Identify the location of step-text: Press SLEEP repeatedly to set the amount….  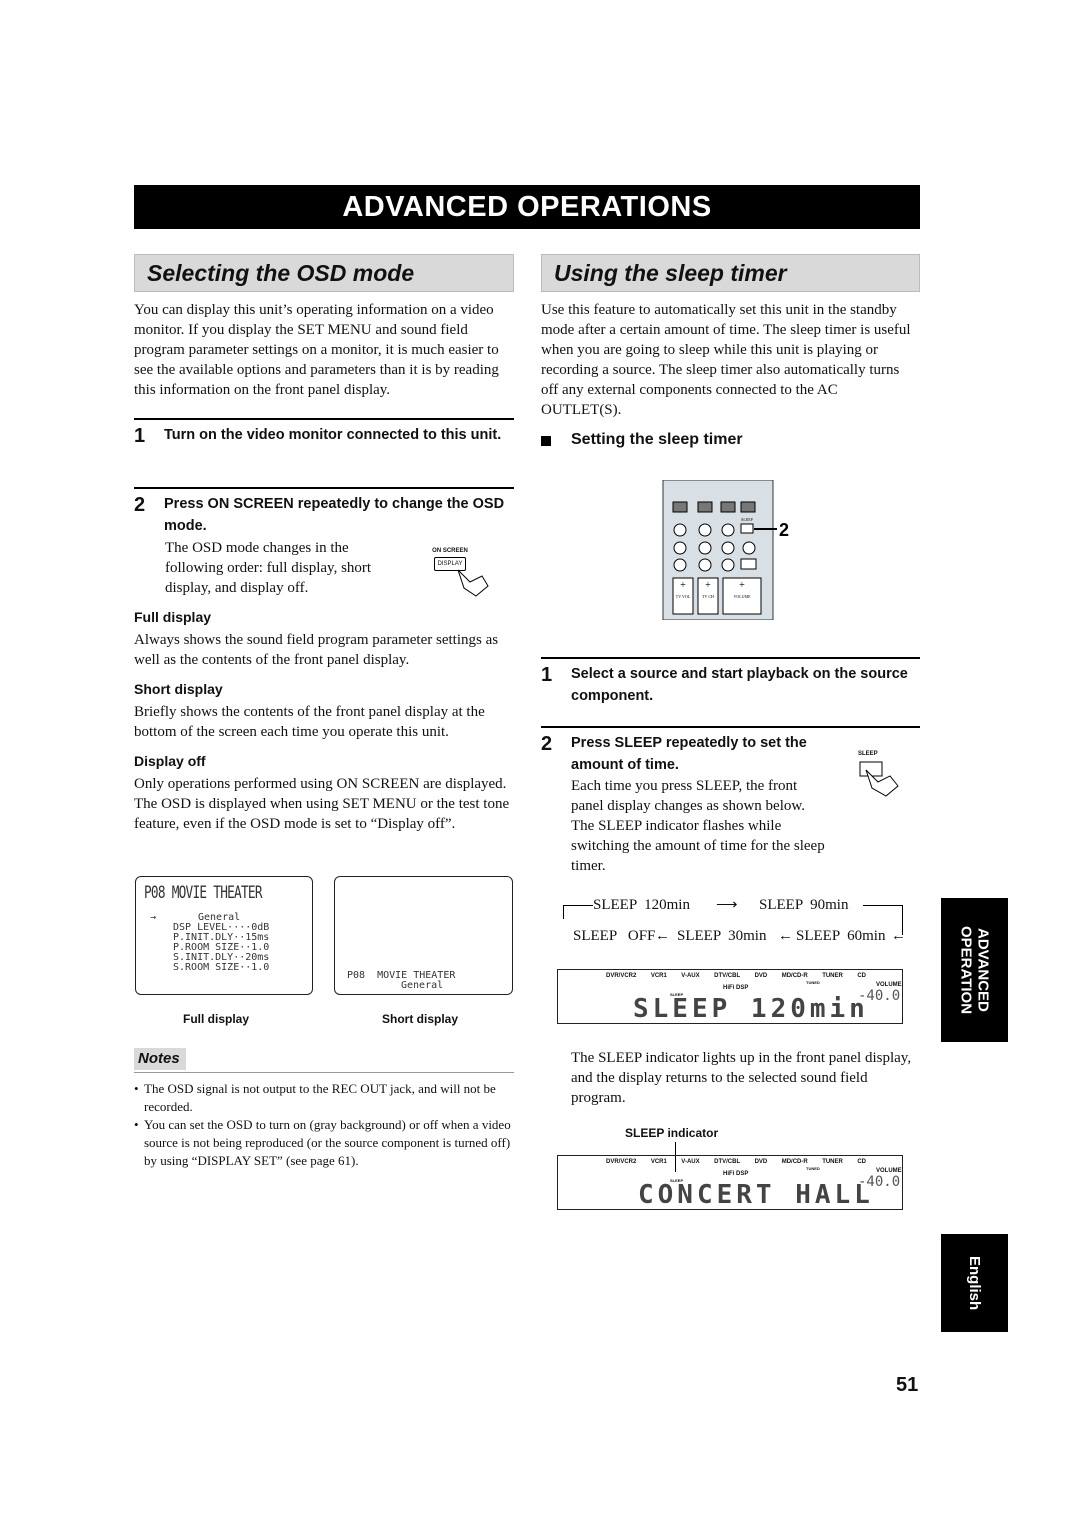
(689, 754).